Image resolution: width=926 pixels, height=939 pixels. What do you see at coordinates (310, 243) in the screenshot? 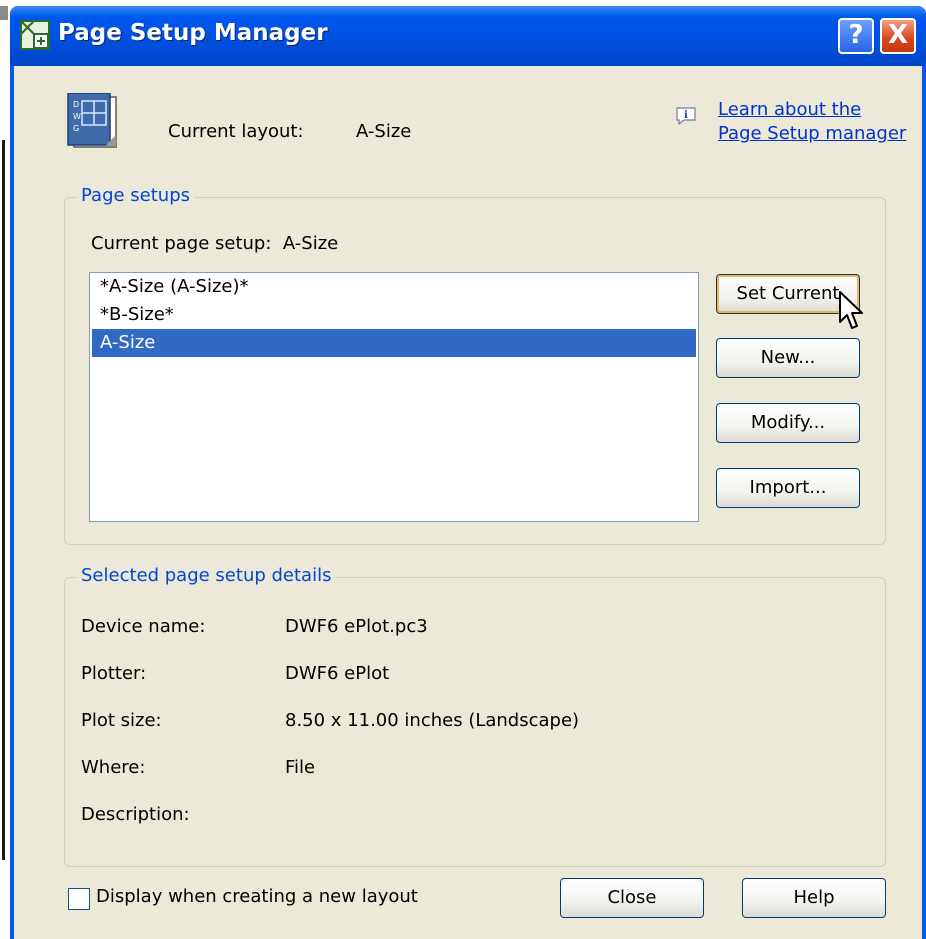
I see `current-page-setup-value: A-Size` at bounding box center [310, 243].